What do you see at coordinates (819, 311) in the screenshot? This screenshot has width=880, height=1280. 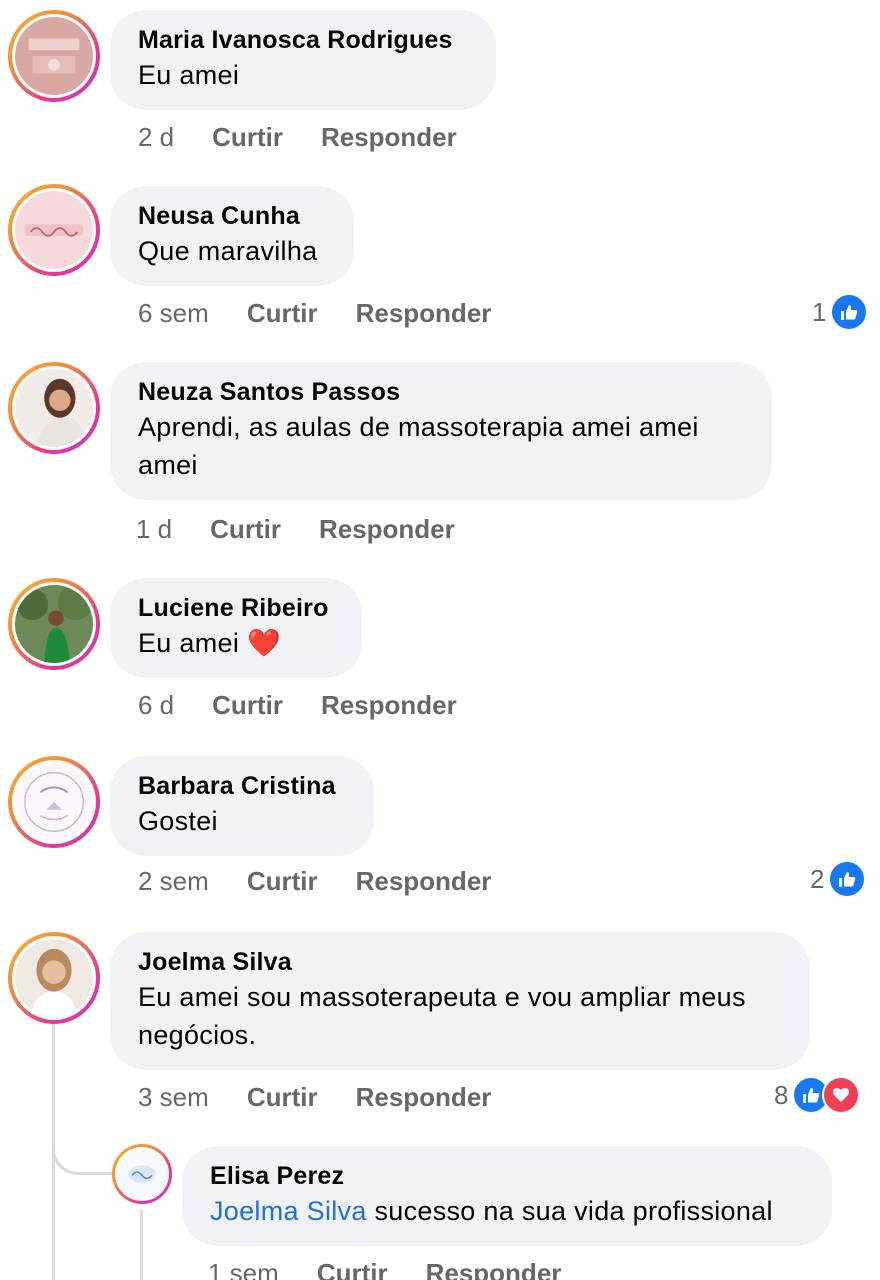 I see `reaction-count: 1` at bounding box center [819, 311].